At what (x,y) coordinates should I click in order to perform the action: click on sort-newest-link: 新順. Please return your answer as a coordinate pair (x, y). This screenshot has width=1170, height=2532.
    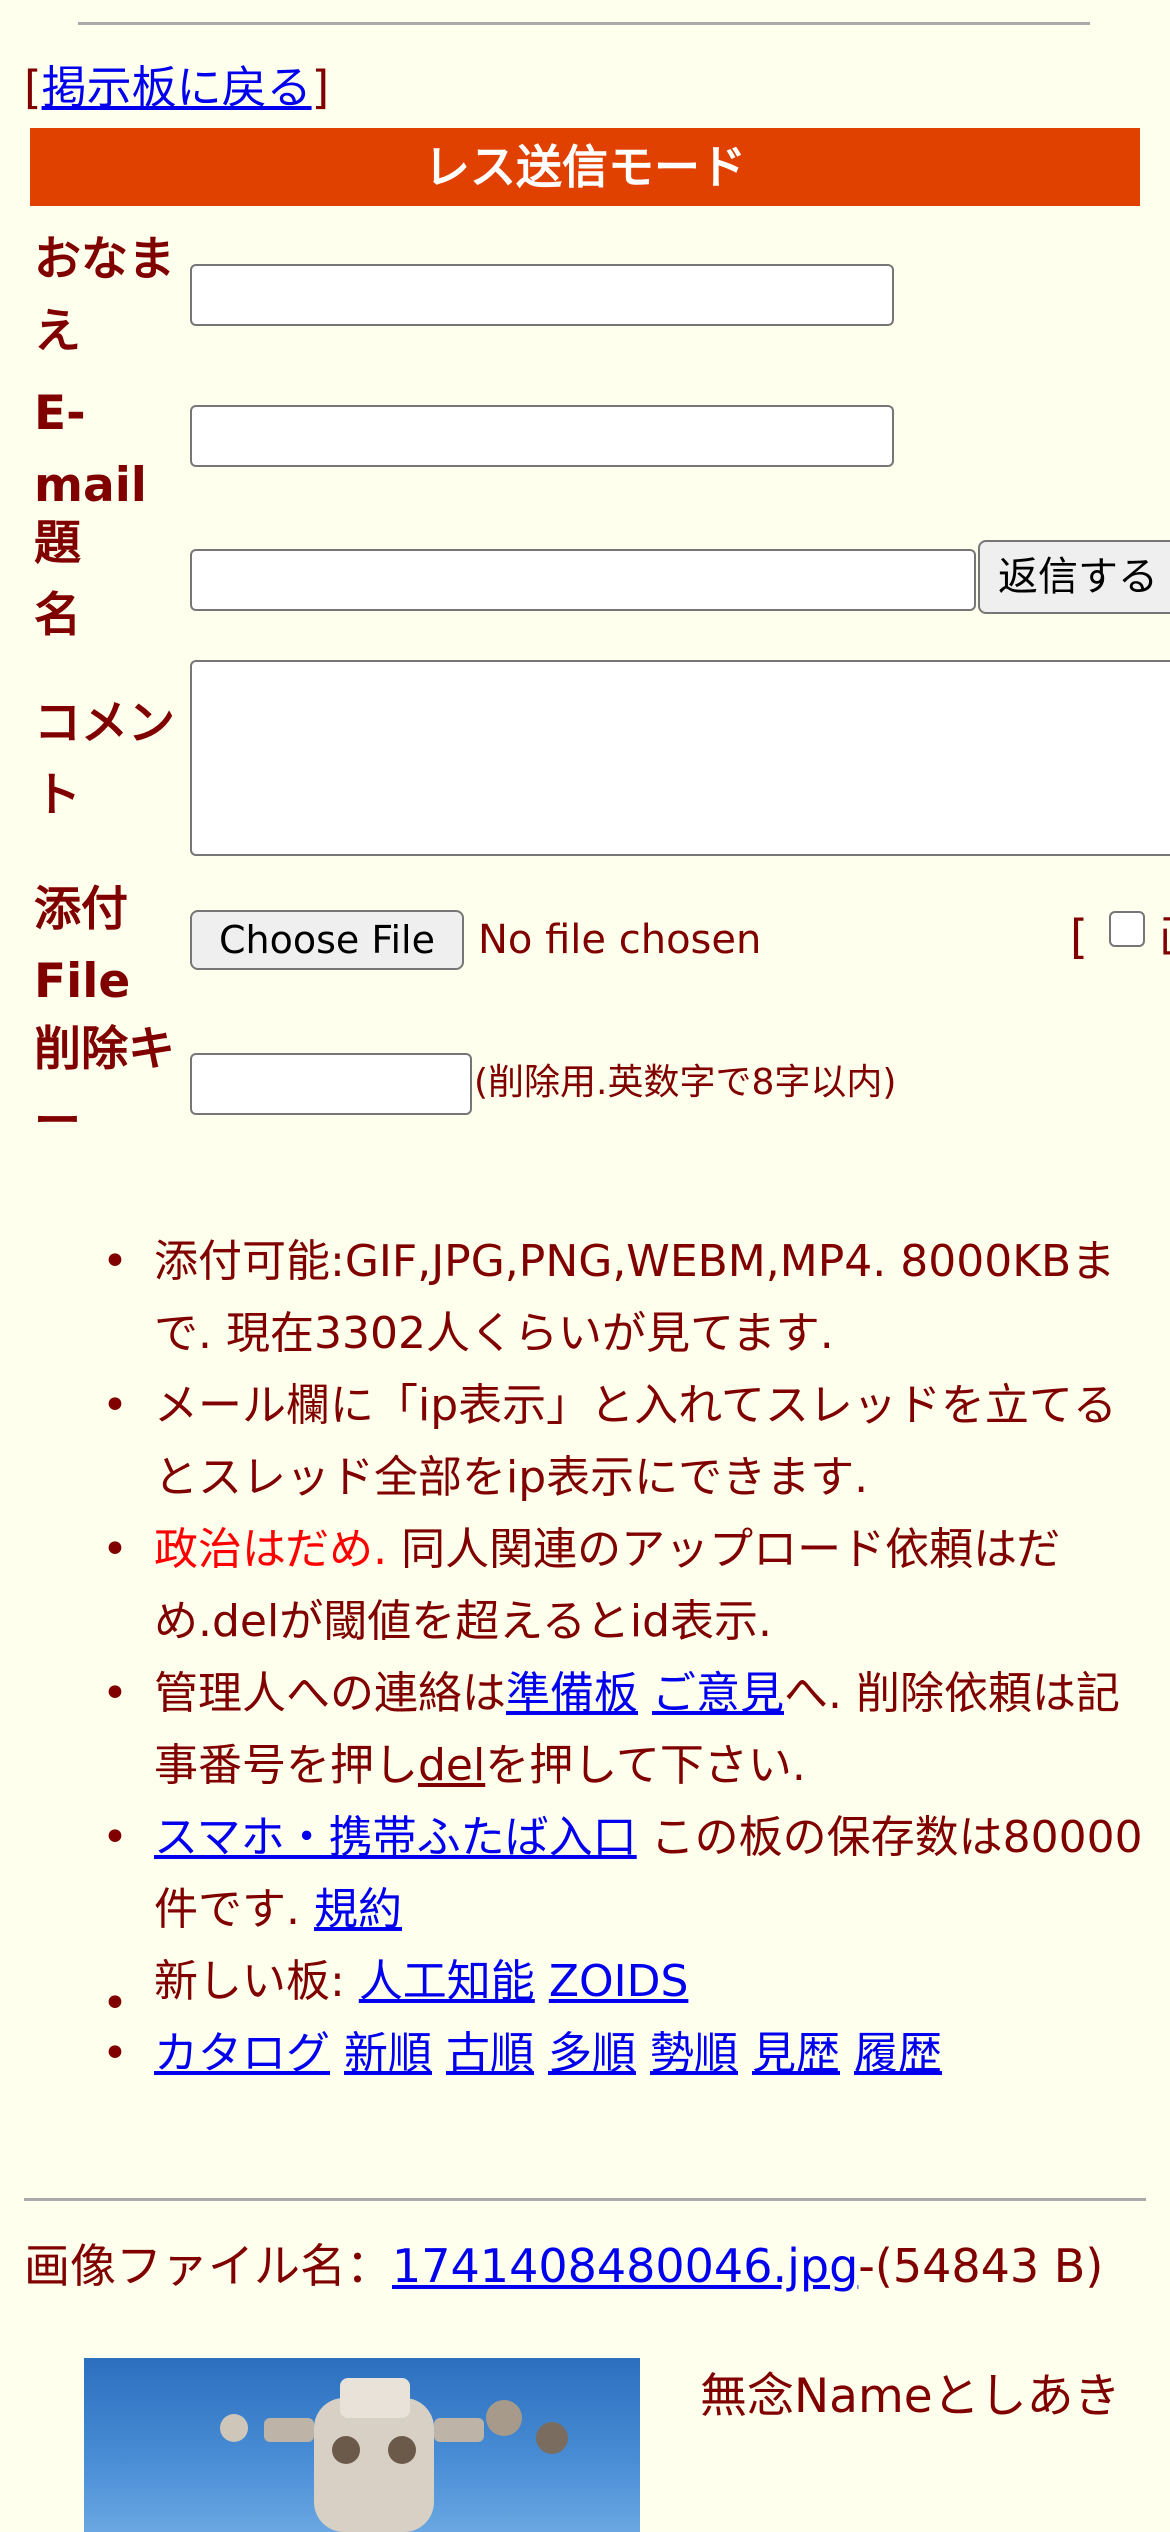
    Looking at the image, I should click on (388, 2053).